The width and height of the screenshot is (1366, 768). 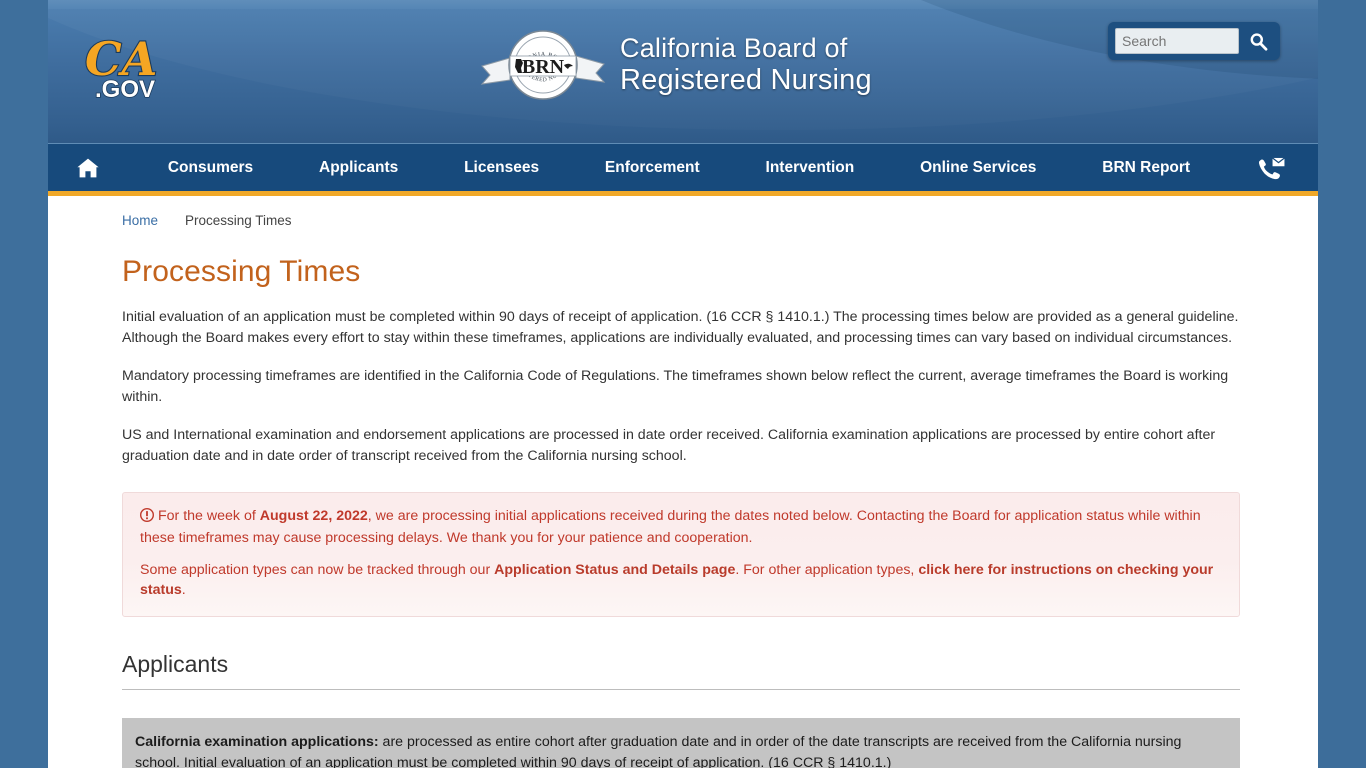 I want to click on svg-text: .GOV, so click(x=125, y=89).